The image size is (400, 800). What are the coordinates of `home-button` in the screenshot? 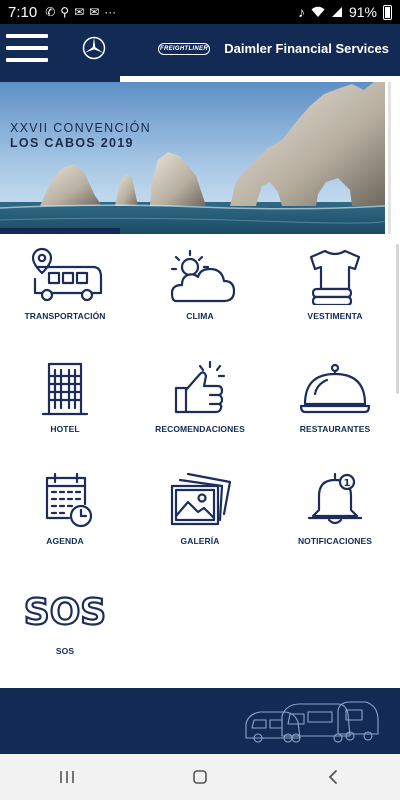 It's located at (200, 777).